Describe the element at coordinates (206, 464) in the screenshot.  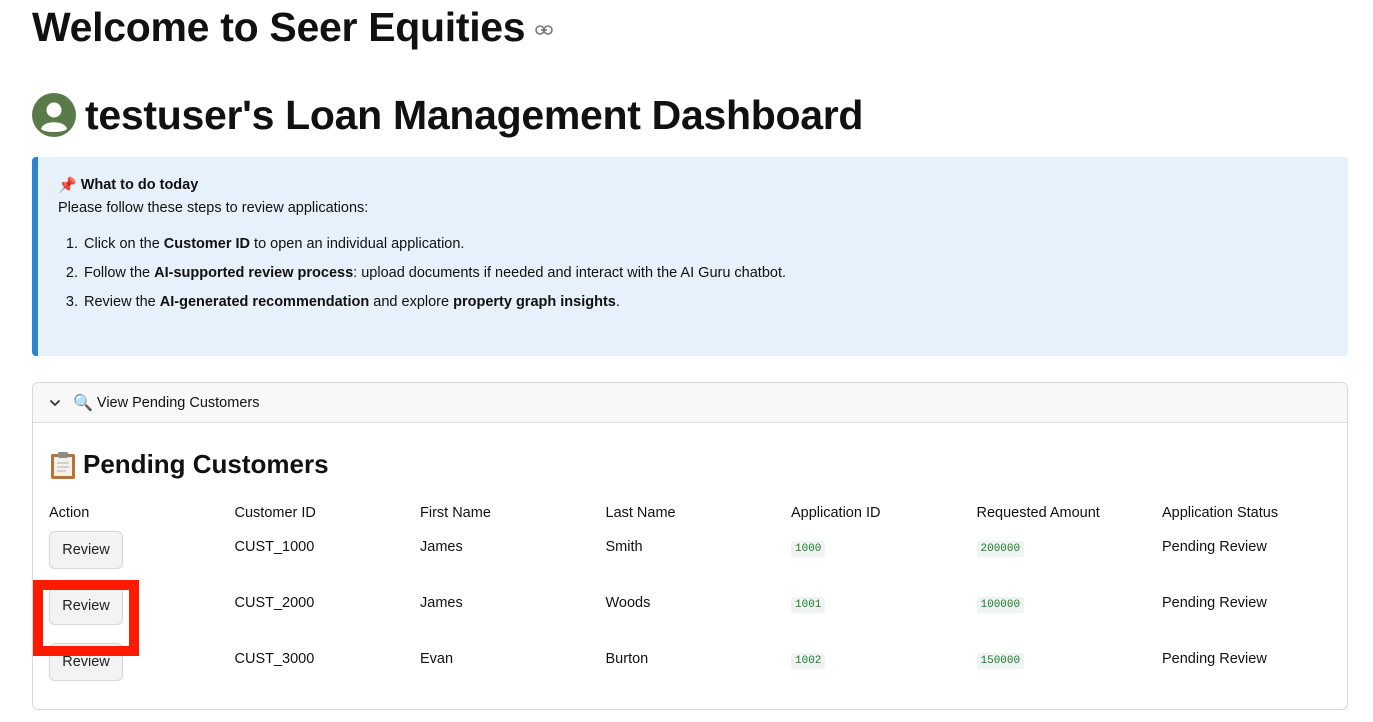
I see `pending-customers-title: Pending Customers` at that location.